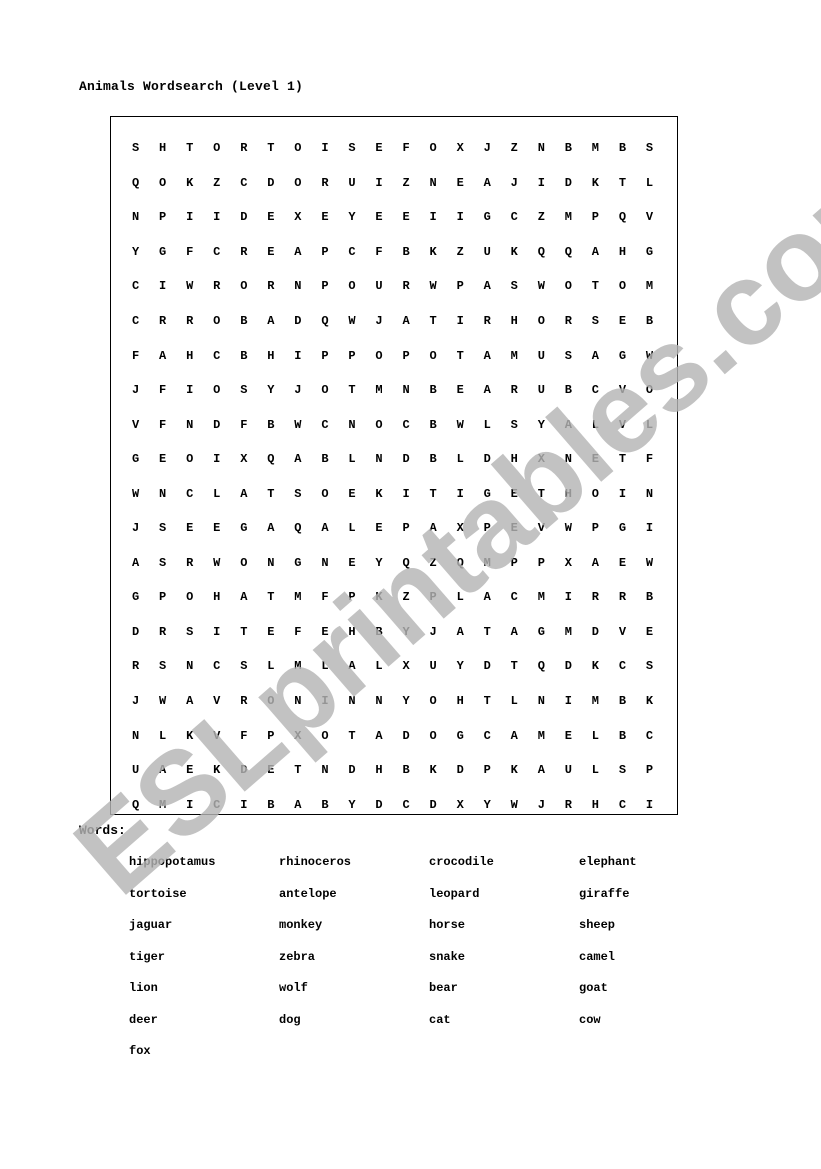  Describe the element at coordinates (608, 862) in the screenshot. I see `word-item: elephant` at that location.